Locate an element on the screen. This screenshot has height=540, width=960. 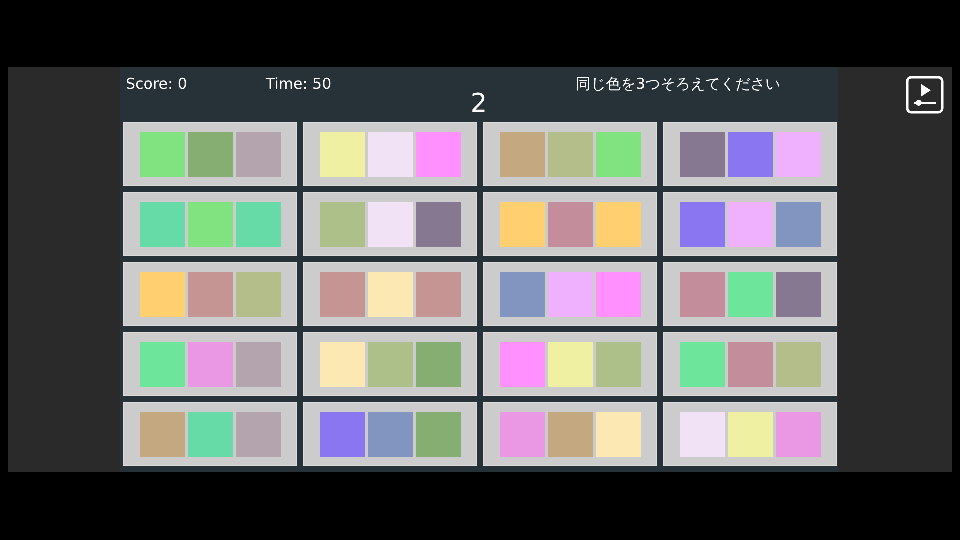
video-button is located at coordinates (925, 95).